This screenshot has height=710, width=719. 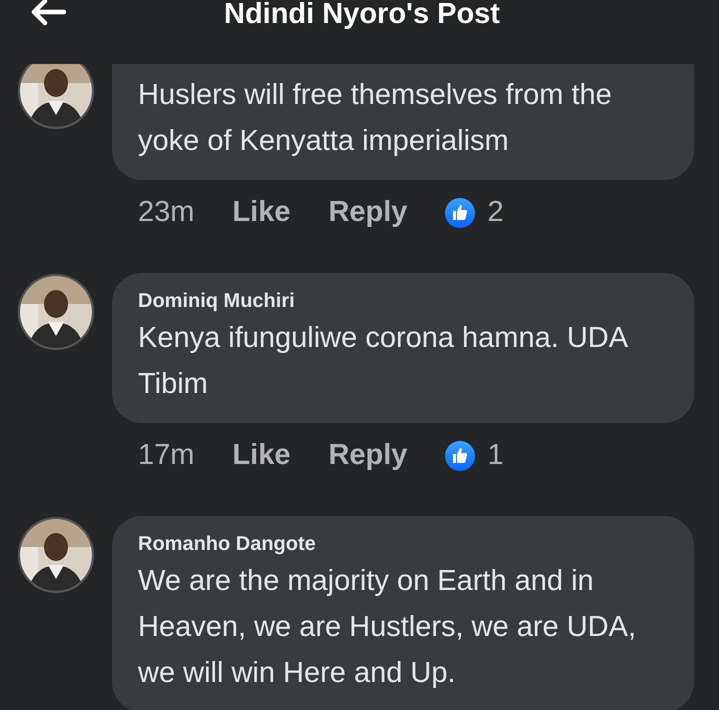 I want to click on comment-text: Kenya ifunguliwe corona hamna. UDA Tibim, so click(x=383, y=361).